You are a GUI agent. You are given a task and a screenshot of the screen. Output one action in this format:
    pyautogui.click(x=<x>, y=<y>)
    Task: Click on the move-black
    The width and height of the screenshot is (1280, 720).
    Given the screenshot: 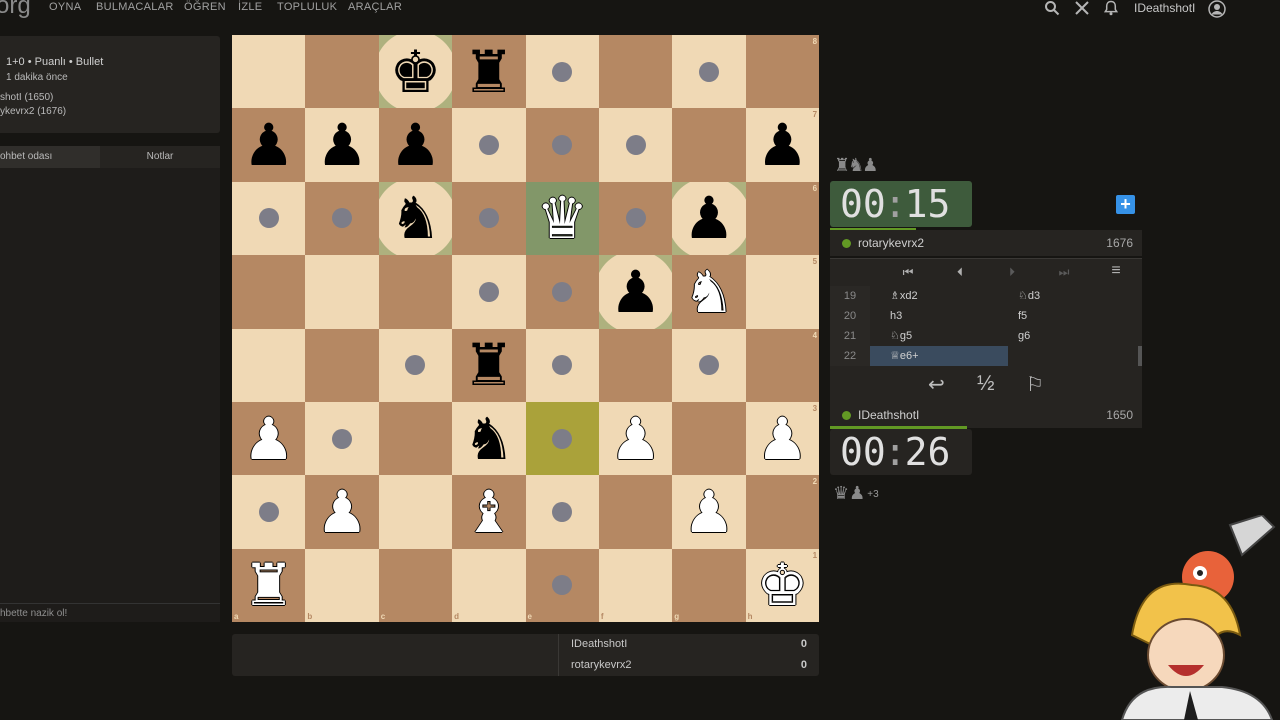 What is the action you would take?
    pyautogui.click(x=1073, y=356)
    